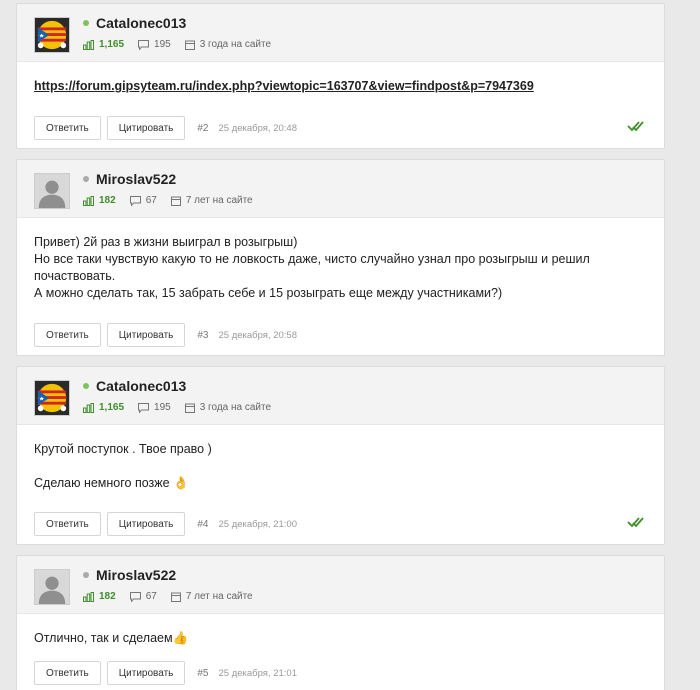  What do you see at coordinates (111, 483) in the screenshot?
I see `post-text-line: Сделаю немного позже 👌` at bounding box center [111, 483].